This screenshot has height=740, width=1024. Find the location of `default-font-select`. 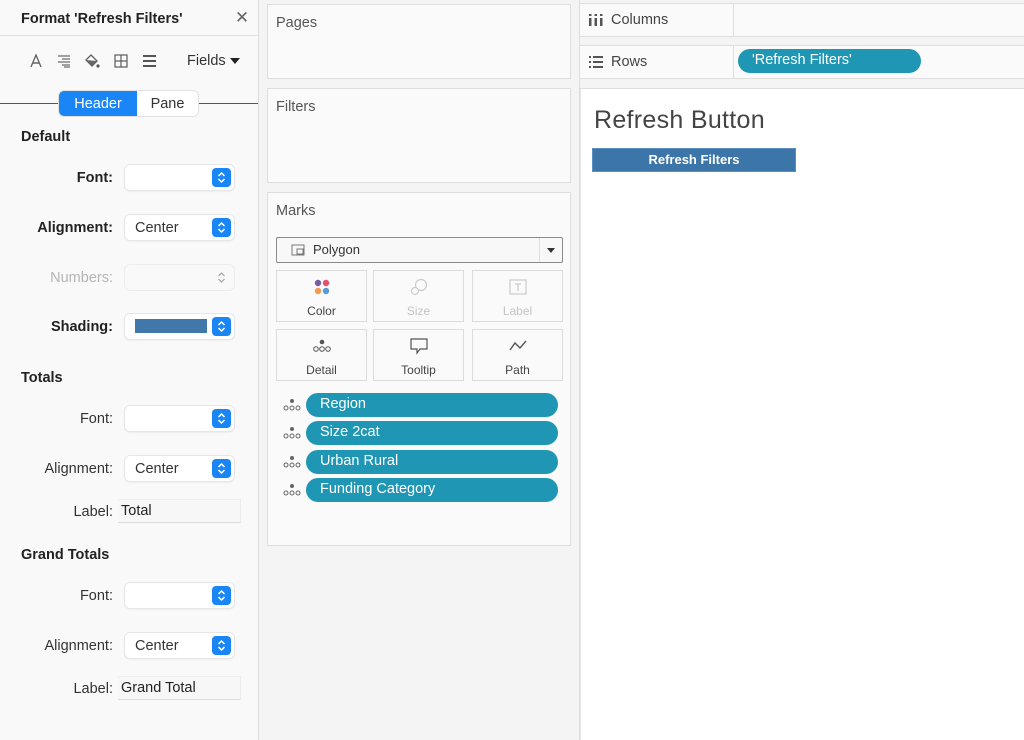

default-font-select is located at coordinates (179, 177).